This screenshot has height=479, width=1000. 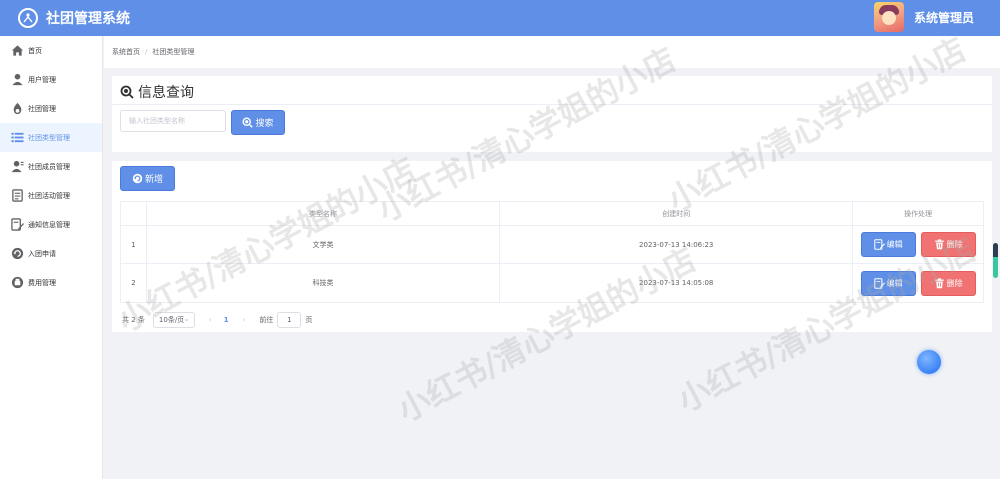 What do you see at coordinates (552, 104) in the screenshot?
I see `divider` at bounding box center [552, 104].